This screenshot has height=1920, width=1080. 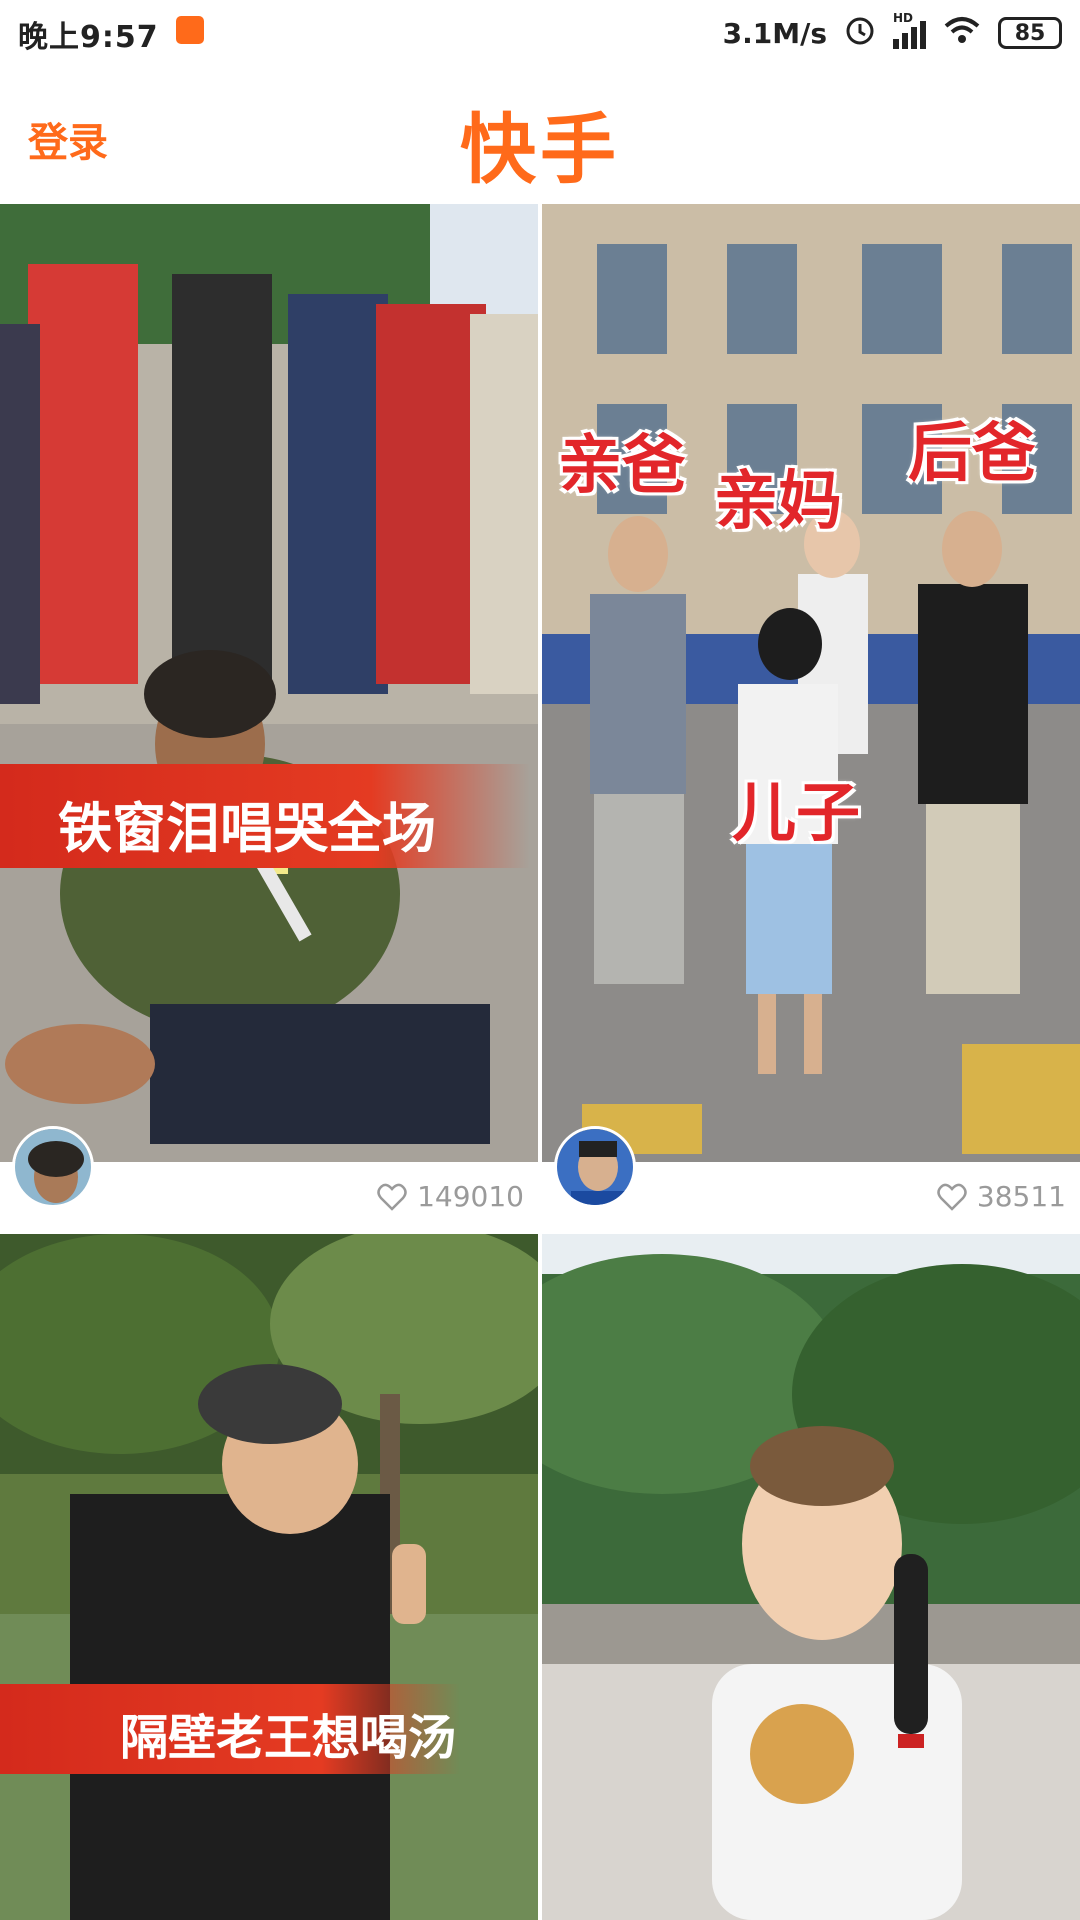 I want to click on status-time: 晚上9:57, so click(x=88, y=37).